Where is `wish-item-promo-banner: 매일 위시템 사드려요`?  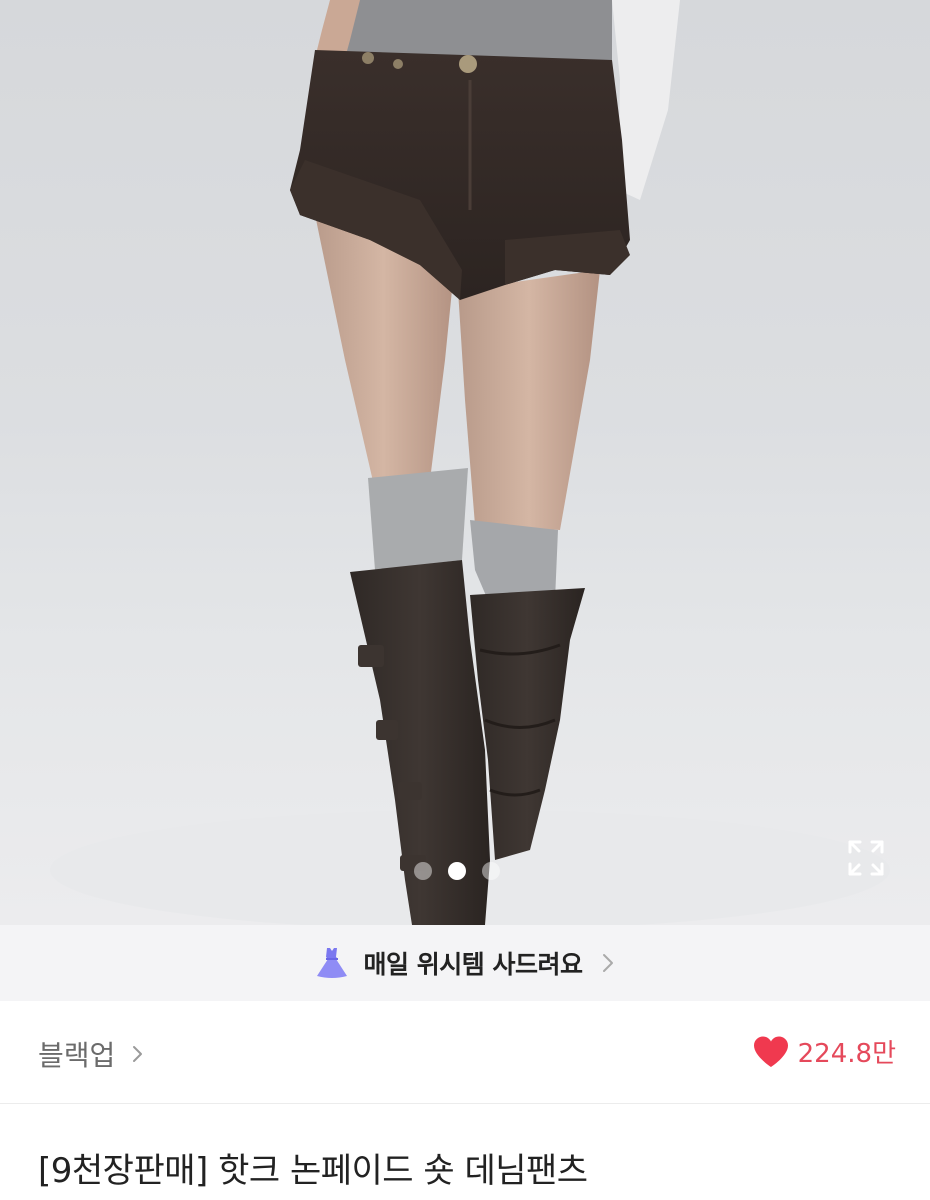 wish-item-promo-banner: 매일 위시템 사드려요 is located at coordinates (465, 963).